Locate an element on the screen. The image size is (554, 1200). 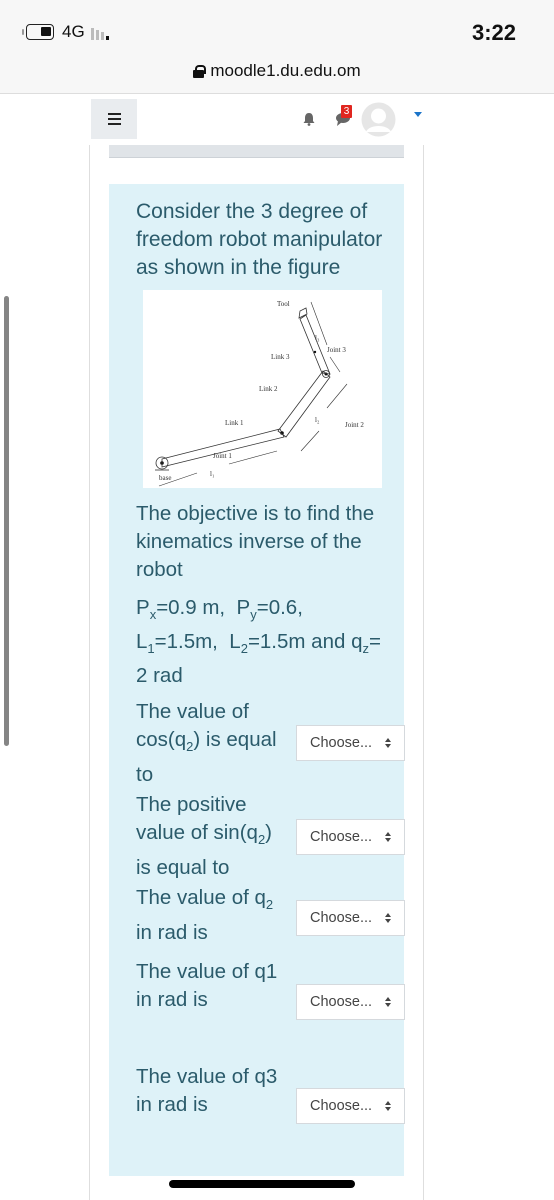
label-joint3: Joint 3 is located at coordinates (336, 350).